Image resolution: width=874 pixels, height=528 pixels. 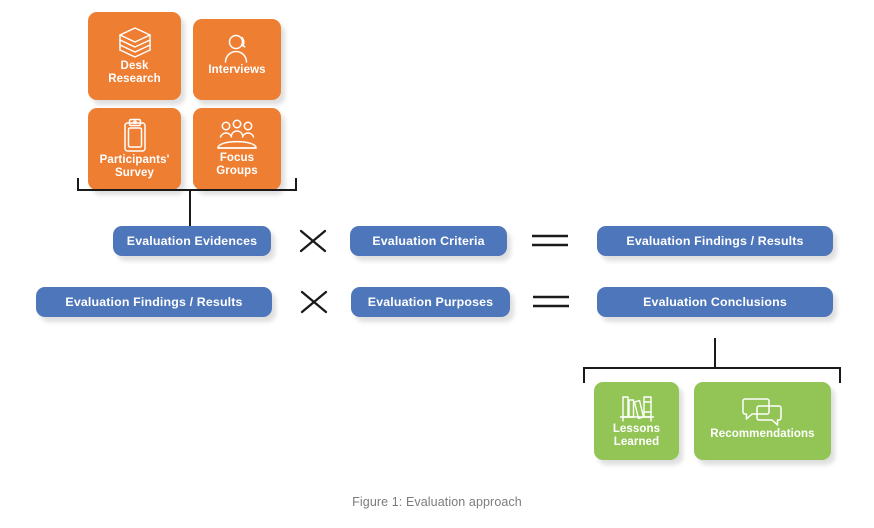 I want to click on pill-evaluation-findings-results-row2: Evaluation Findings / Results, so click(x=154, y=302).